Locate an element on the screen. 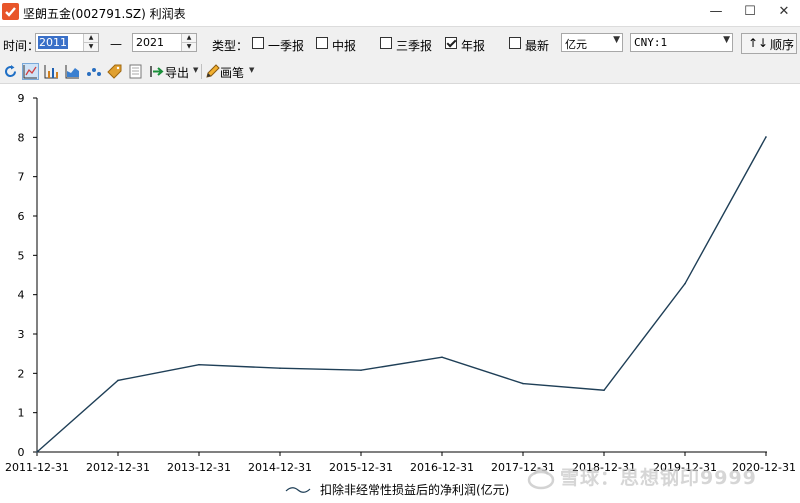 The image size is (800, 503). end-year-input: 2021 ▲ ▼ is located at coordinates (164, 42).